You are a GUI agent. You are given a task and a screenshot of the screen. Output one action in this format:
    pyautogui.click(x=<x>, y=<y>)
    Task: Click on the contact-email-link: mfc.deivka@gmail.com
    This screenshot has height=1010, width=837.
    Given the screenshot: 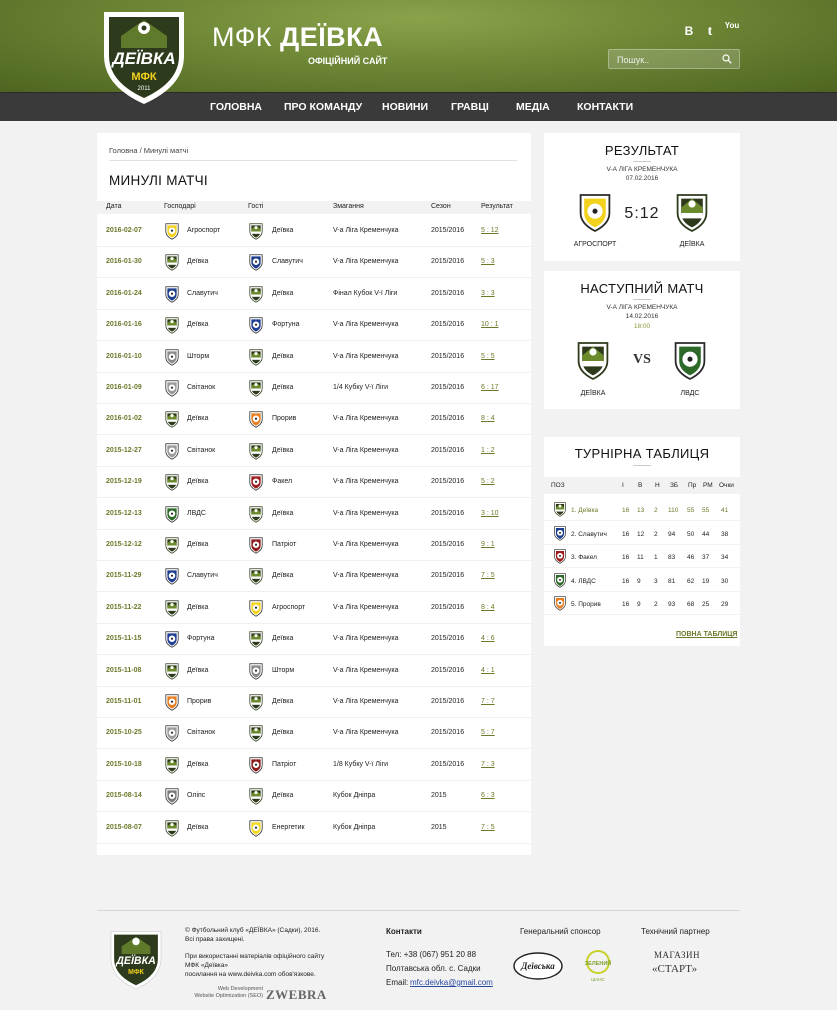 What is the action you would take?
    pyautogui.click(x=451, y=982)
    